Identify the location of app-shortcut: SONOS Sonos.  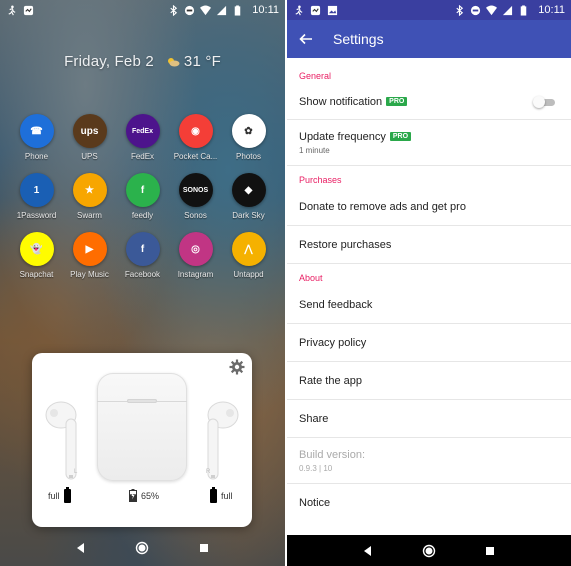
(195, 196).